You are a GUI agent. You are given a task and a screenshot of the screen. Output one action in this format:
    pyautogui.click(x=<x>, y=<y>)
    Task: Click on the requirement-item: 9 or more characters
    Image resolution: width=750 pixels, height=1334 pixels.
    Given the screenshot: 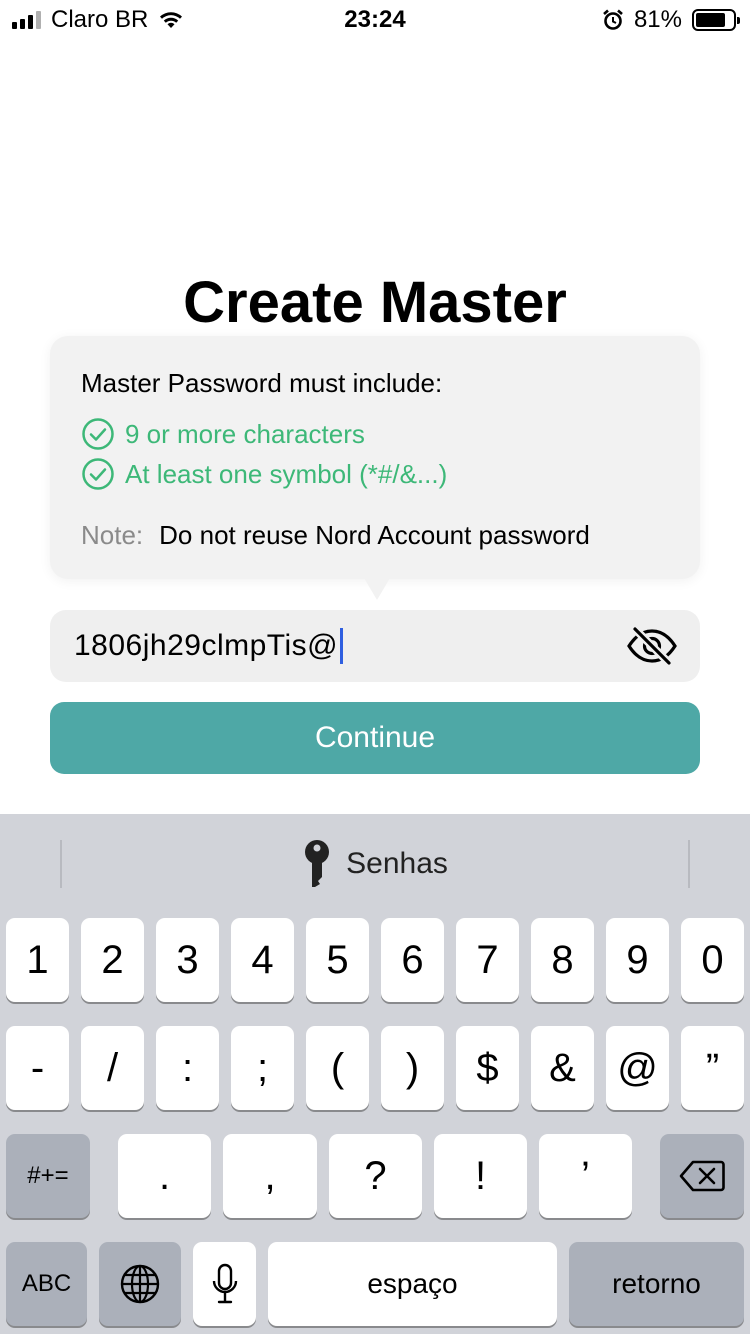 What is the action you would take?
    pyautogui.click(x=223, y=434)
    